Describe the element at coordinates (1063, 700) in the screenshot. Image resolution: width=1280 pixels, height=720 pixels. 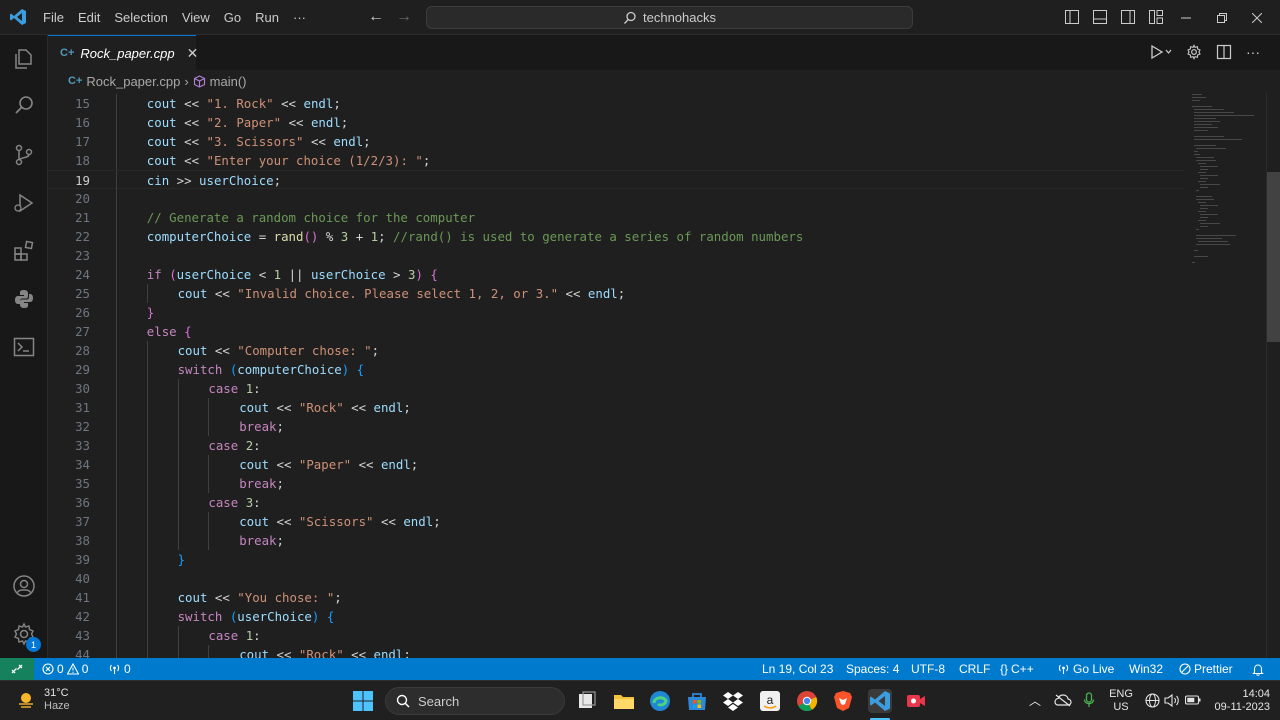
I see `onedrive-icon` at that location.